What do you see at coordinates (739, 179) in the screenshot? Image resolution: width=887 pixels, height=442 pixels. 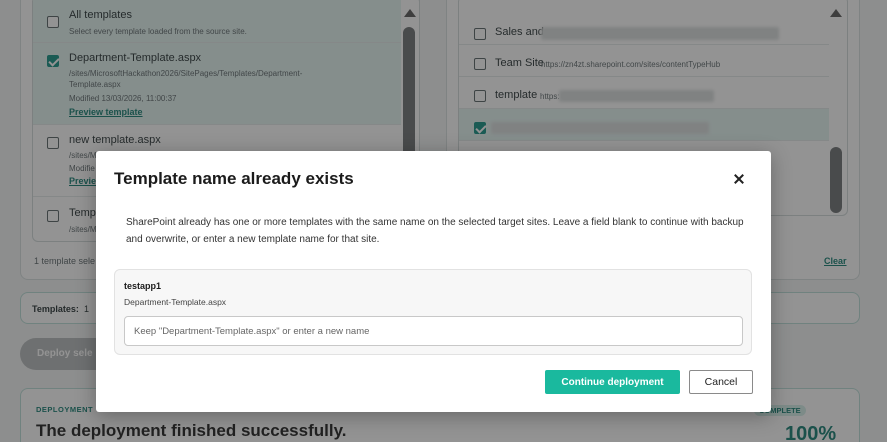 I see `close-icon` at bounding box center [739, 179].